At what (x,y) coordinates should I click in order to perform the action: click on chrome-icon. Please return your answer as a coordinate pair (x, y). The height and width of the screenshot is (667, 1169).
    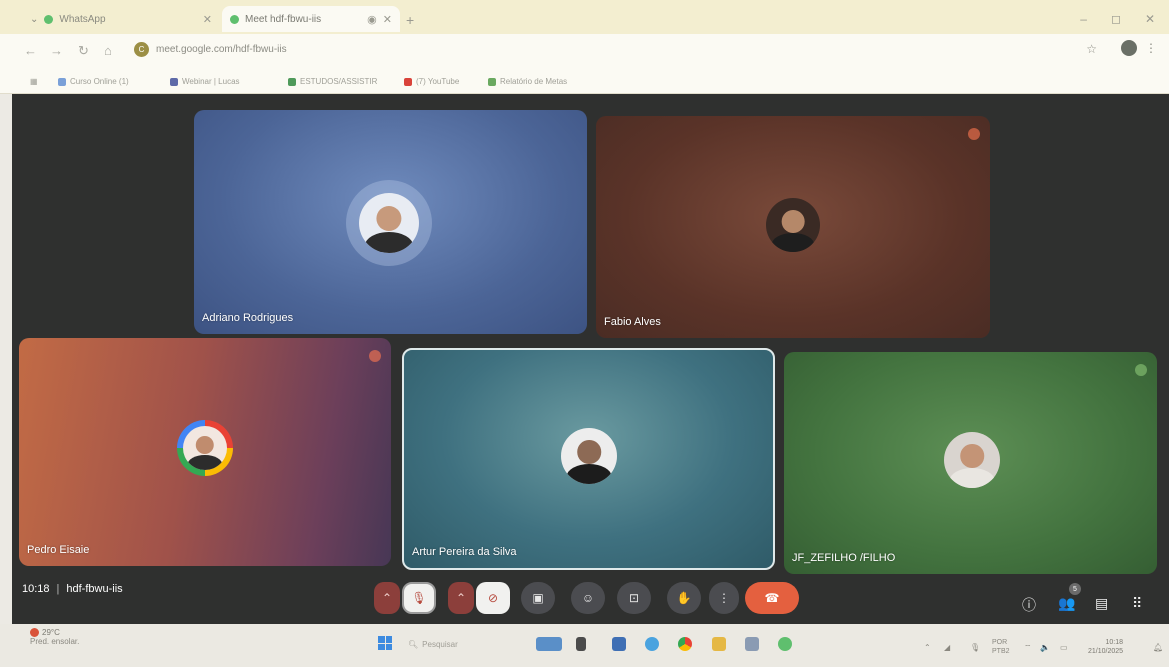
    Looking at the image, I should click on (685, 644).